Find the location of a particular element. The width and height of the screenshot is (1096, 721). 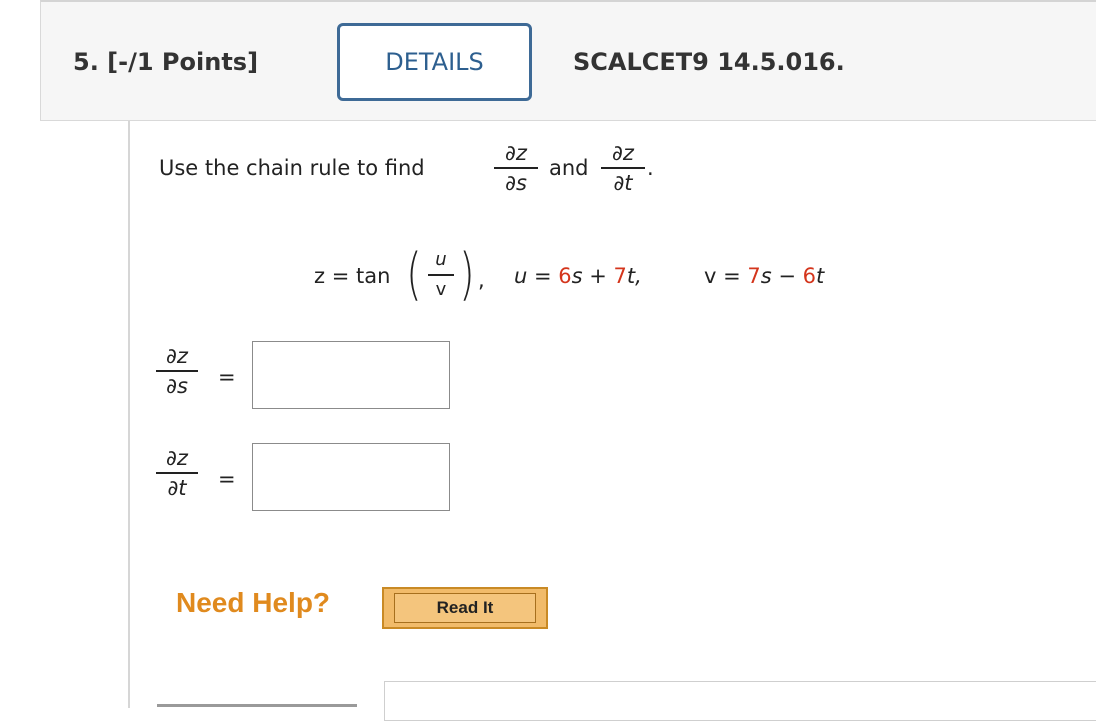

equation-u: u = 6s + 7t, is located at coordinates (578, 276).